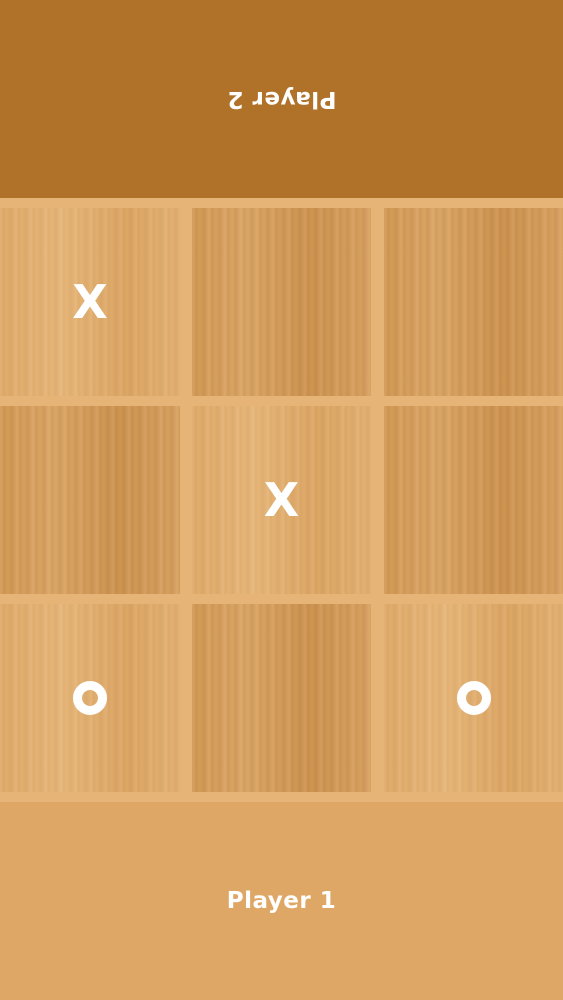  I want to click on board-cell-r2-c3, so click(473, 500).